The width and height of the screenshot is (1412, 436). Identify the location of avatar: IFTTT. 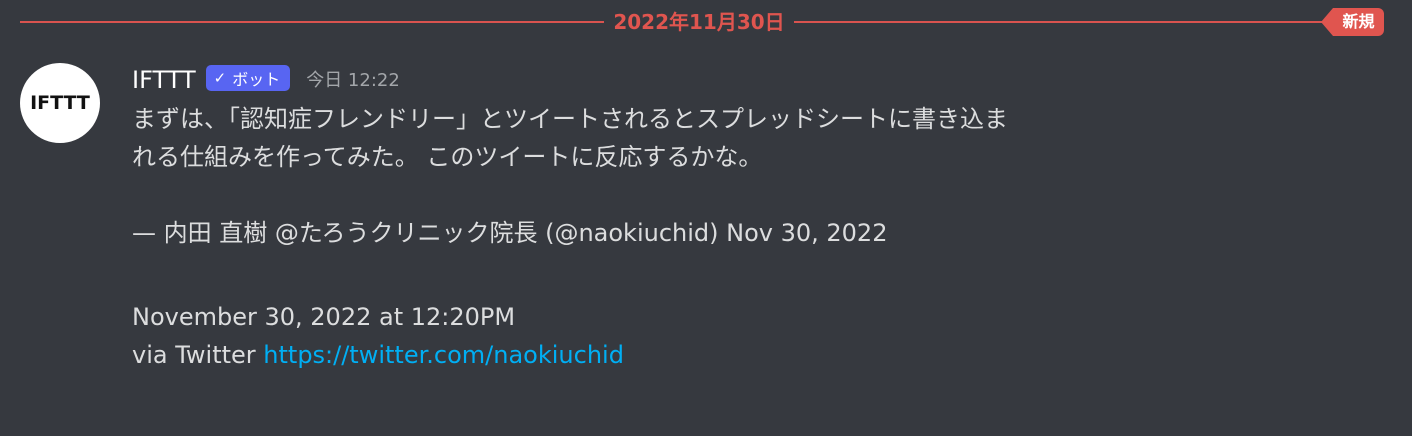
(60, 103).